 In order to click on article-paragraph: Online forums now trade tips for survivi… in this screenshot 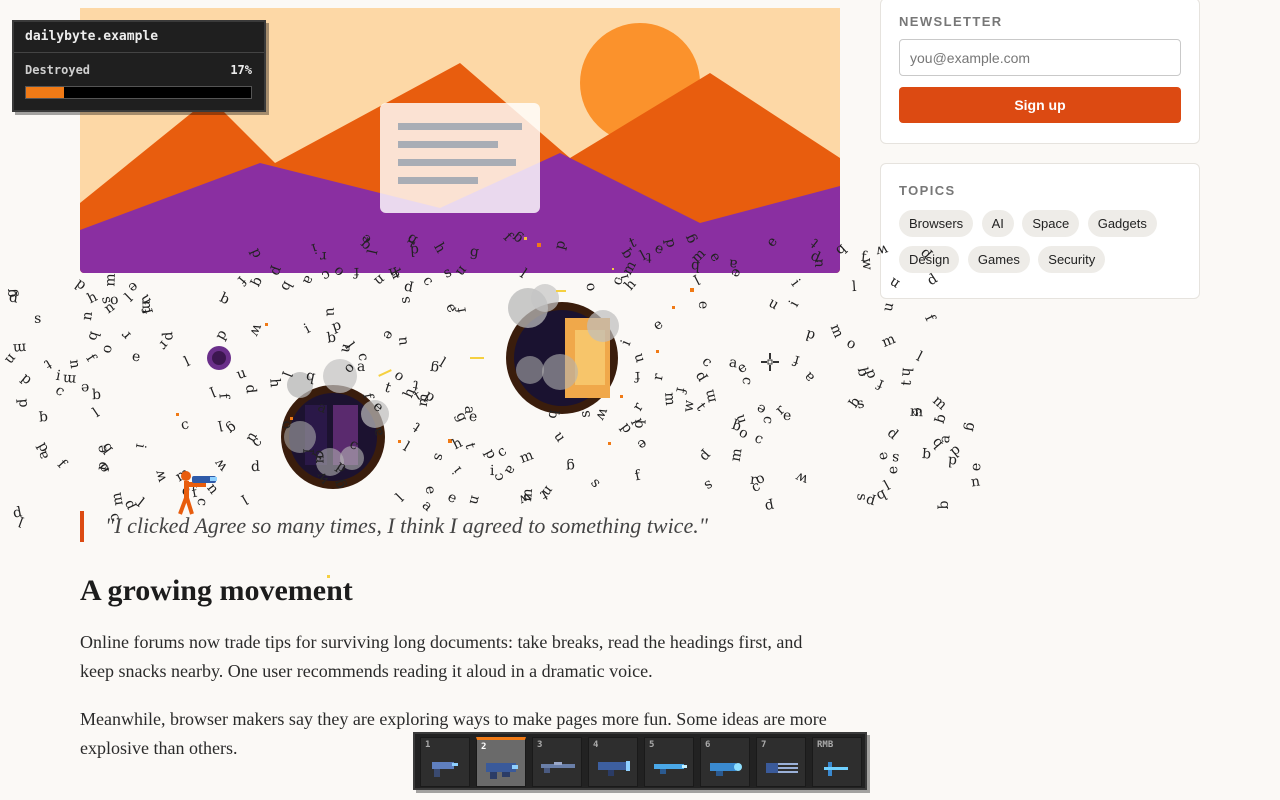, I will do `click(441, 656)`.